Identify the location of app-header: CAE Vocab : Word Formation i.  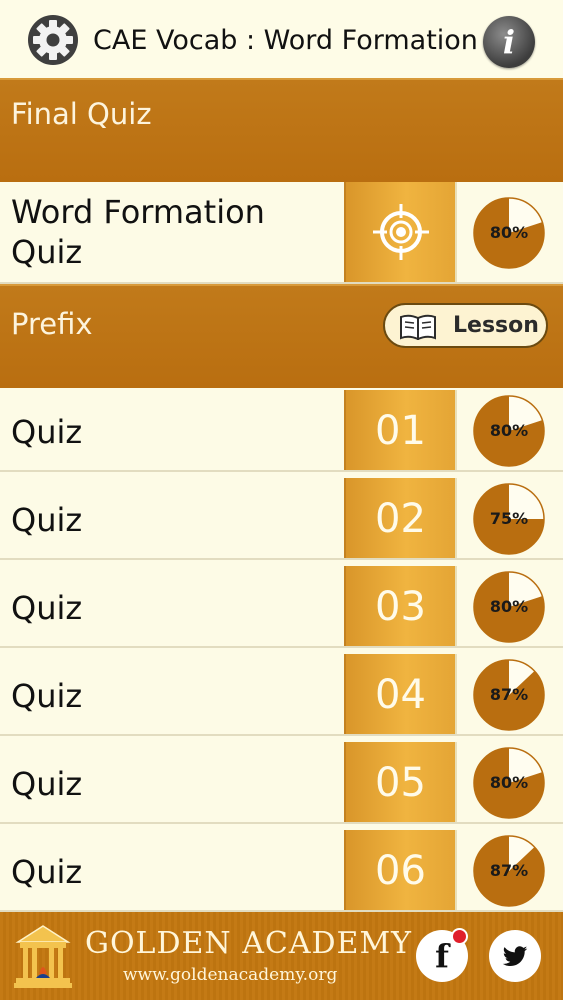
(281, 40).